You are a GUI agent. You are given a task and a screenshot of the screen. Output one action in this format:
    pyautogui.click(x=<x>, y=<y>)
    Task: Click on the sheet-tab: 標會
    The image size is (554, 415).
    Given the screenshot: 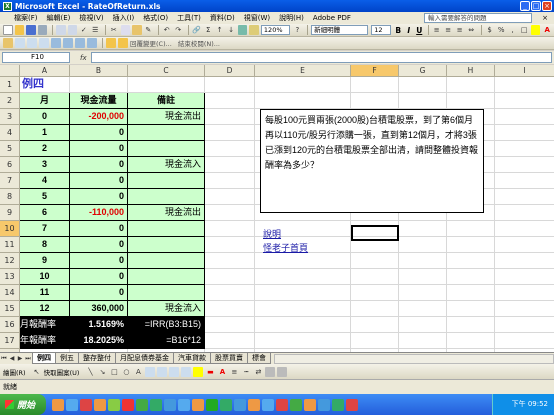 What is the action you would take?
    pyautogui.click(x=259, y=358)
    